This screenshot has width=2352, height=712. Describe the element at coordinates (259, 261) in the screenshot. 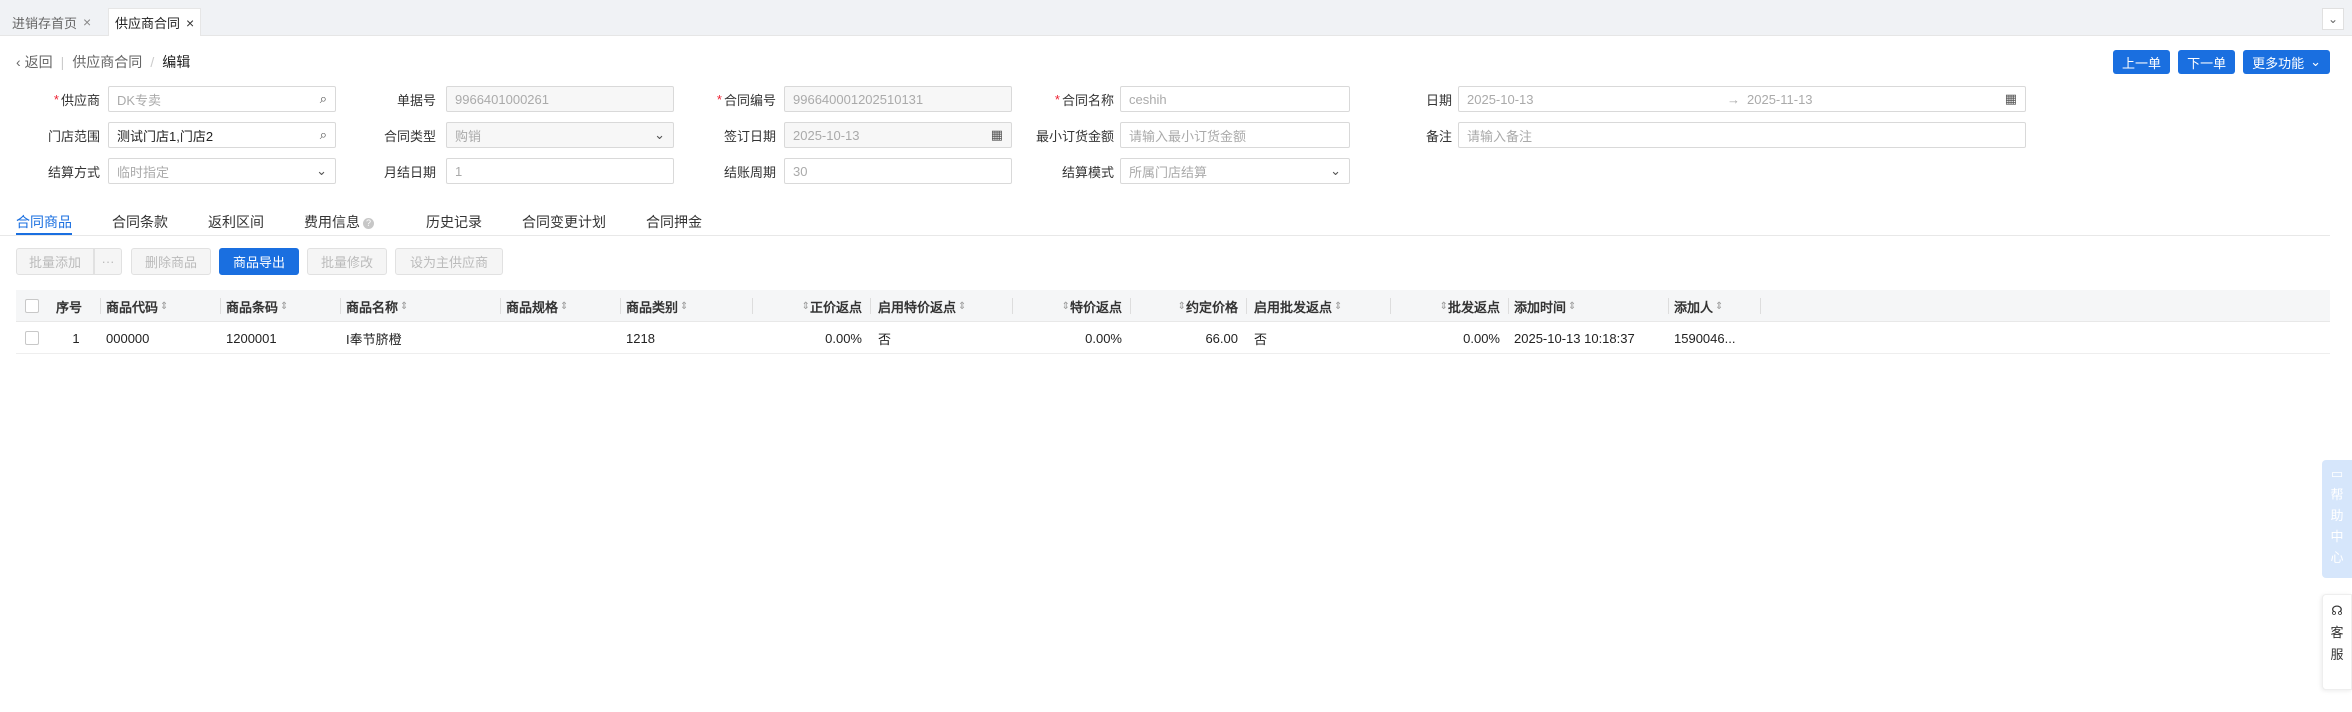

I see `export-goods-button: 商品导出` at that location.